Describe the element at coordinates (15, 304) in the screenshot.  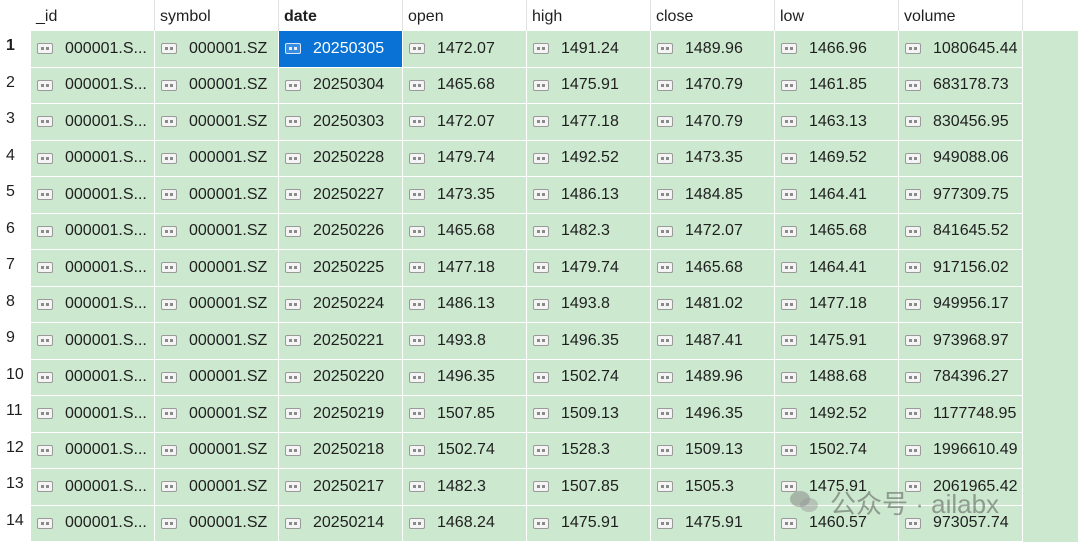
I see `row-number: 8` at that location.